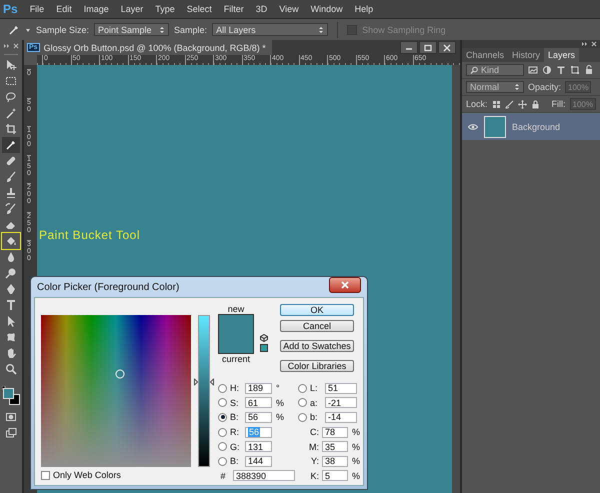 This screenshot has height=493, width=600. I want to click on maximize-button, so click(428, 47).